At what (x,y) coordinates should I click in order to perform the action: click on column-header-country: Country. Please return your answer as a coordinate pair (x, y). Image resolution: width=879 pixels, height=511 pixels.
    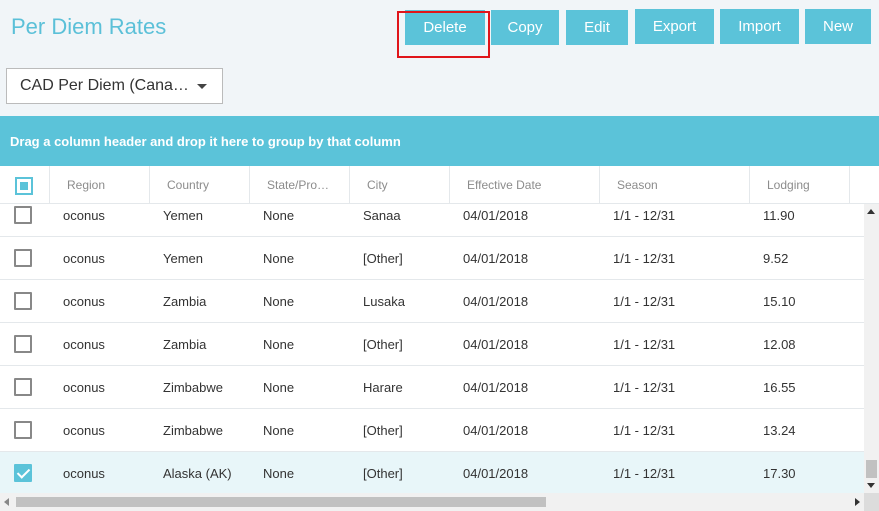
    Looking at the image, I should click on (200, 185).